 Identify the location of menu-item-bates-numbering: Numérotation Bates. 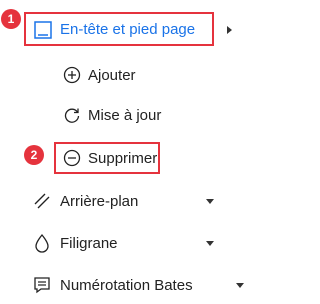
(128, 285).